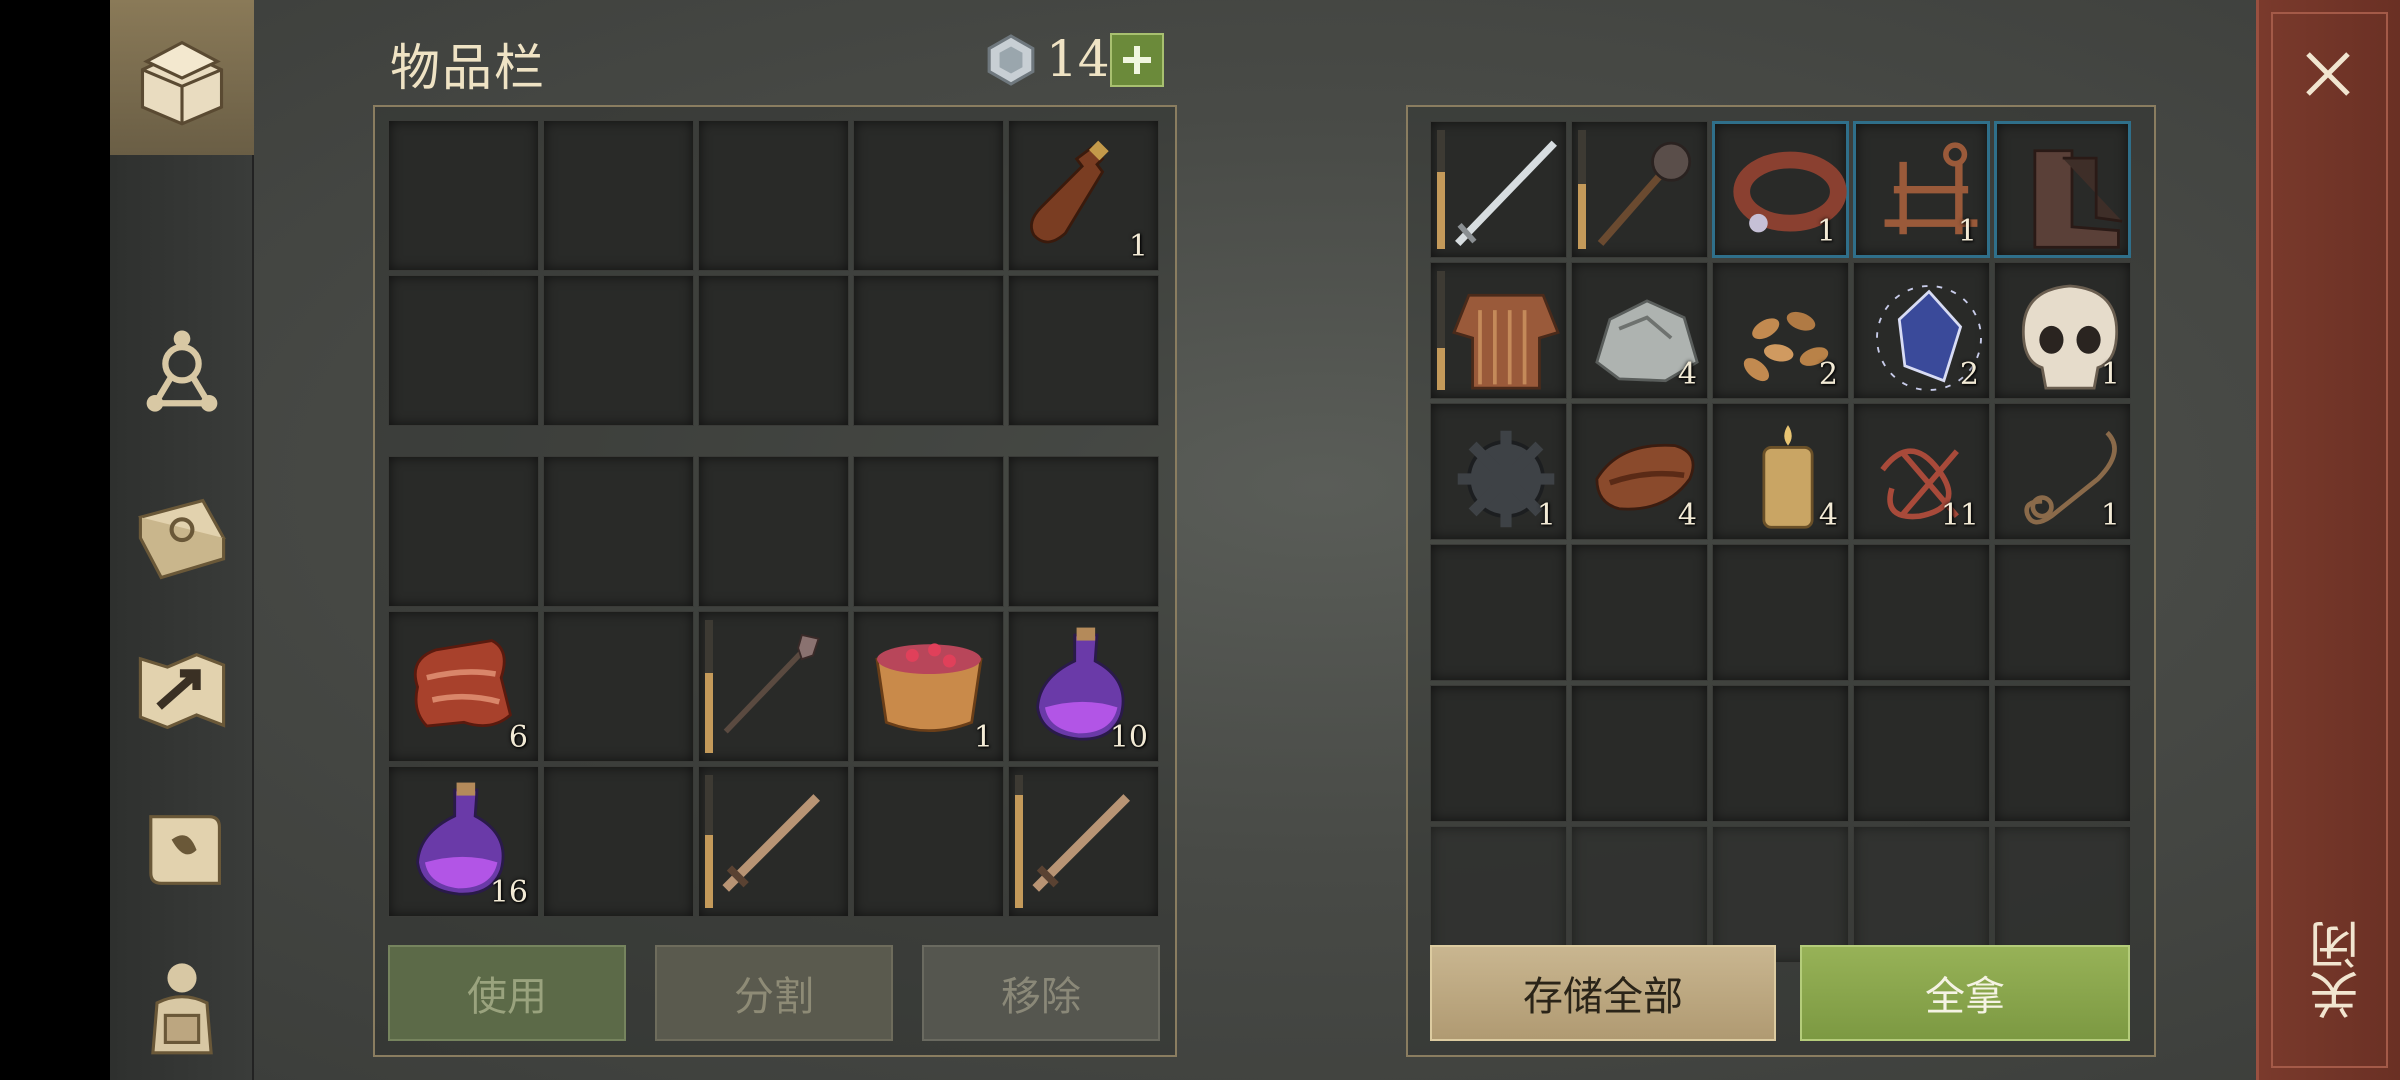  I want to click on storage-slot-filled: 11, so click(1921, 471).